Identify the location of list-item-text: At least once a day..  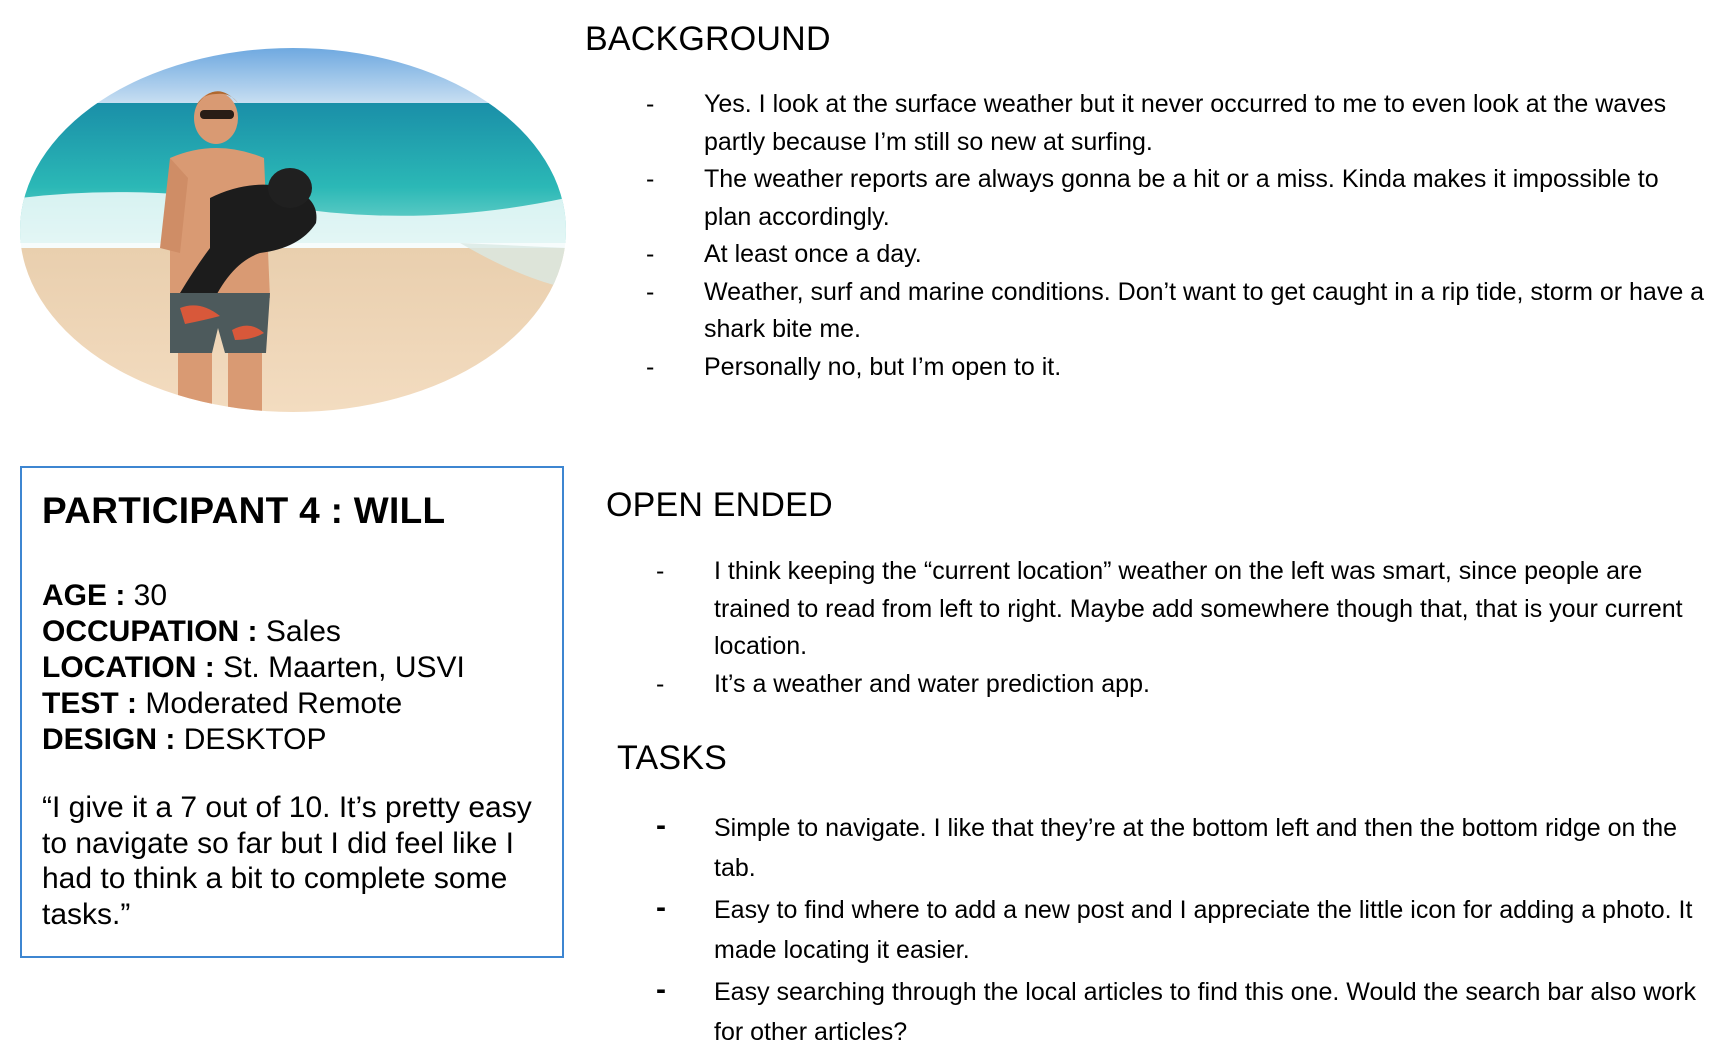
(813, 254).